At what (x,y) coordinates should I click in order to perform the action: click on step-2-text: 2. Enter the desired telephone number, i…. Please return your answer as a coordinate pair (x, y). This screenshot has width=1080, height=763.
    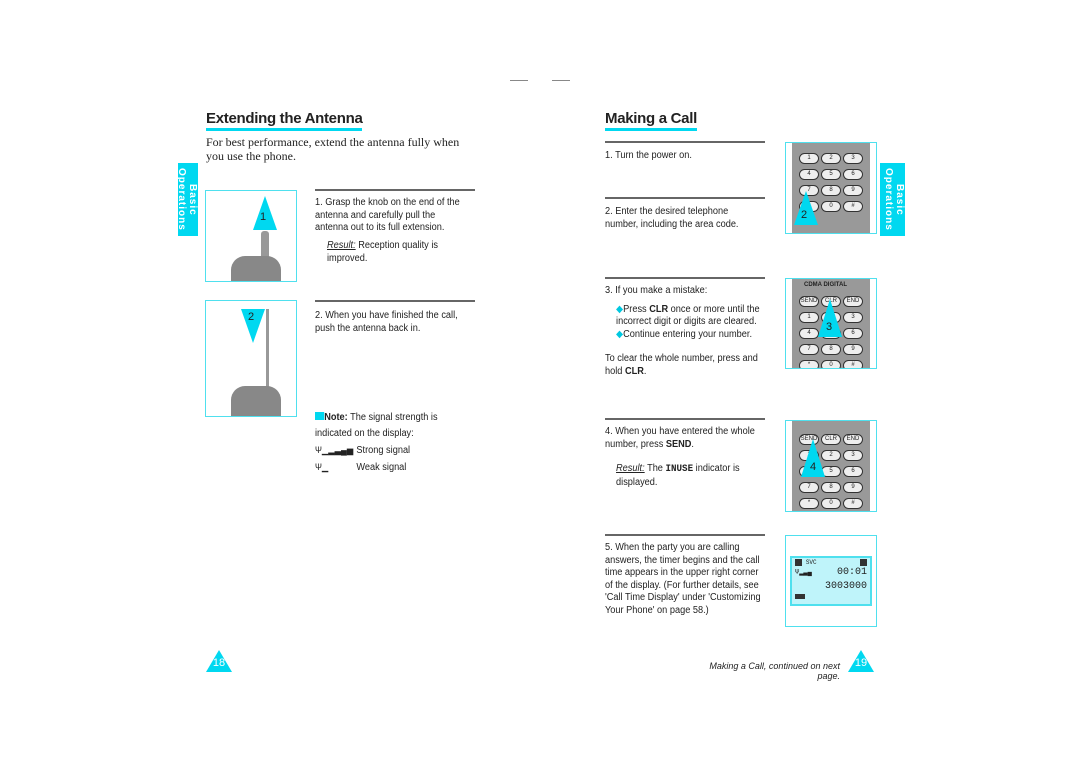
    Looking at the image, I should click on (672, 218).